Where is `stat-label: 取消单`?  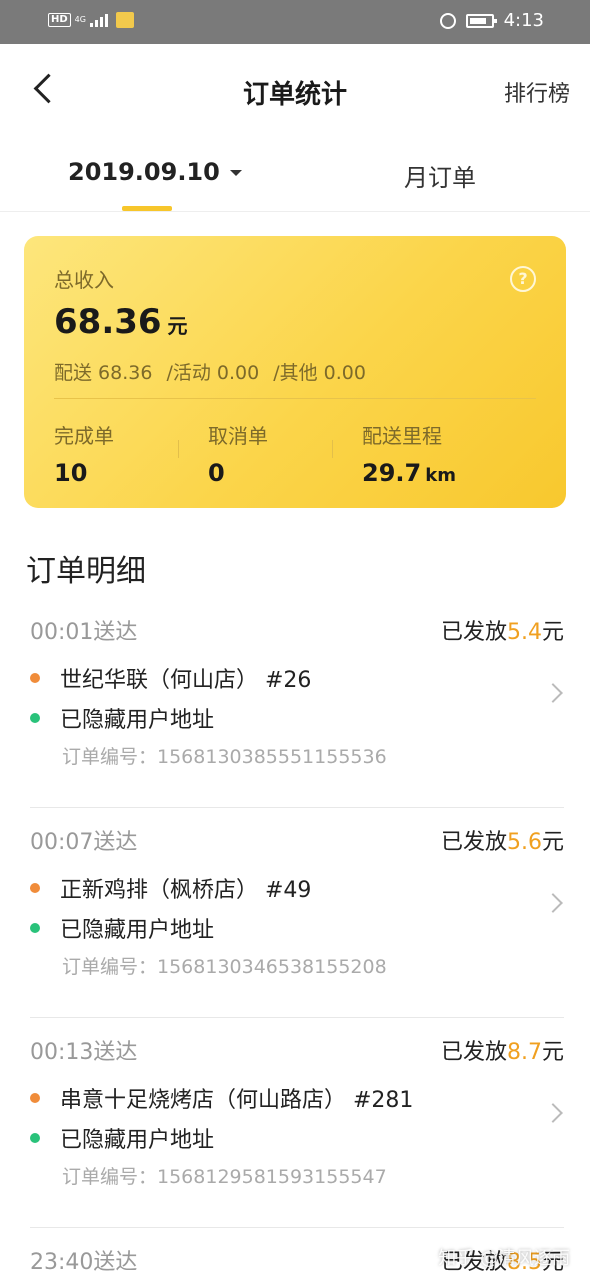 stat-label: 取消单 is located at coordinates (238, 436).